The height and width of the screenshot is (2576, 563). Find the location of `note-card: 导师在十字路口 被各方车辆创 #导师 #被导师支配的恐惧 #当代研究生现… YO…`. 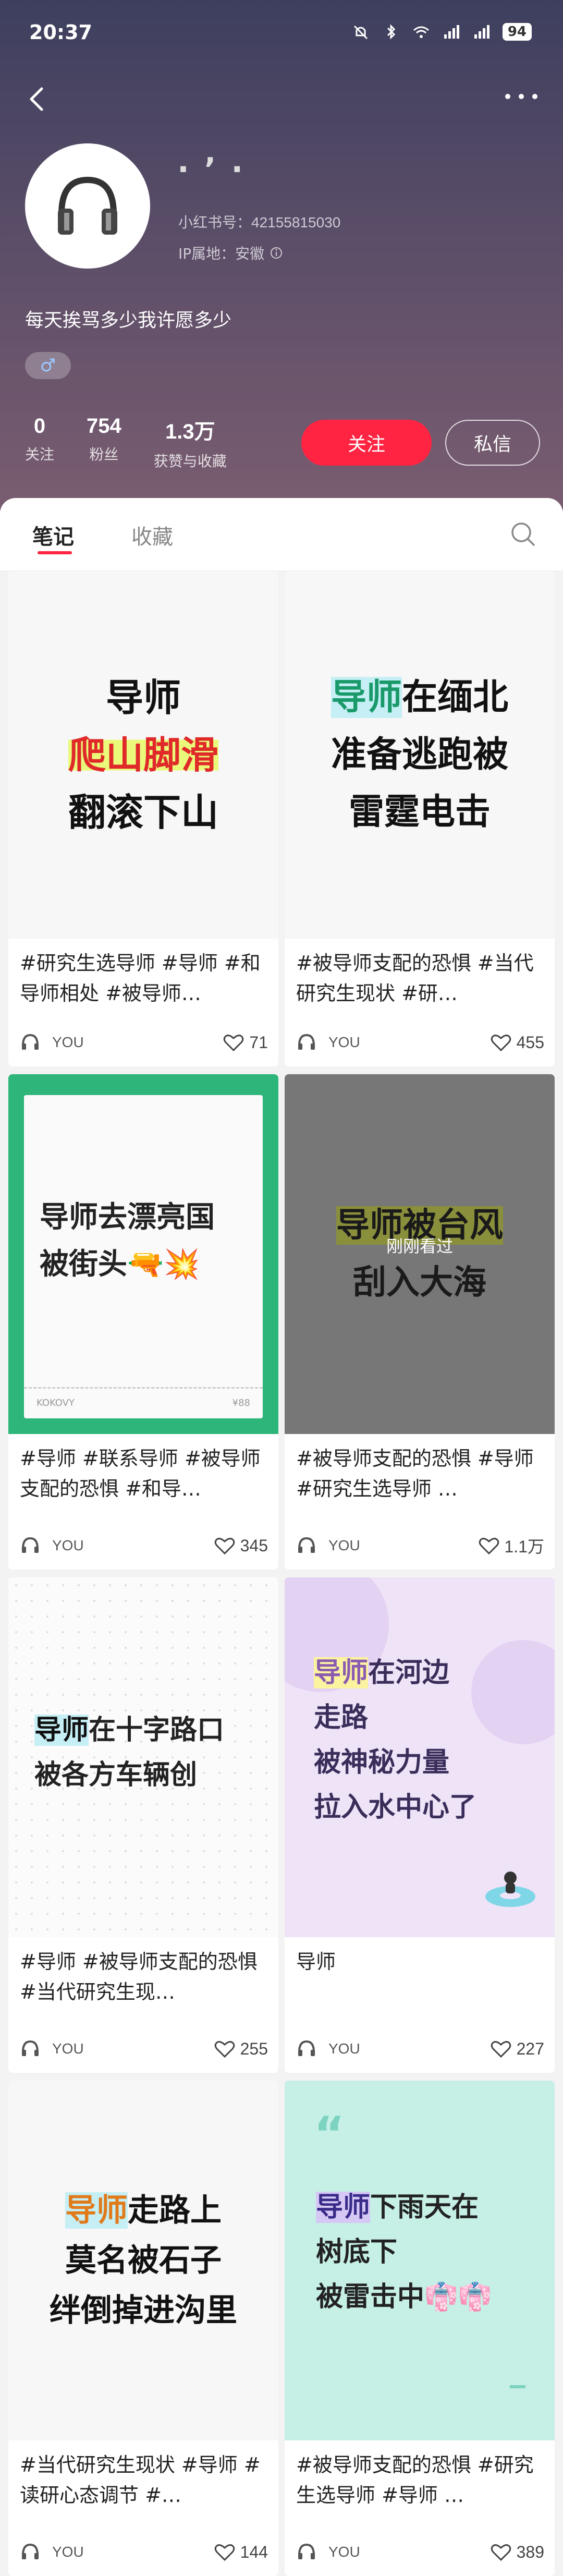

note-card: 导师在十字路口 被各方车辆创 #导师 #被导师支配的恐惧 #当代研究生现… YO… is located at coordinates (143, 1825).